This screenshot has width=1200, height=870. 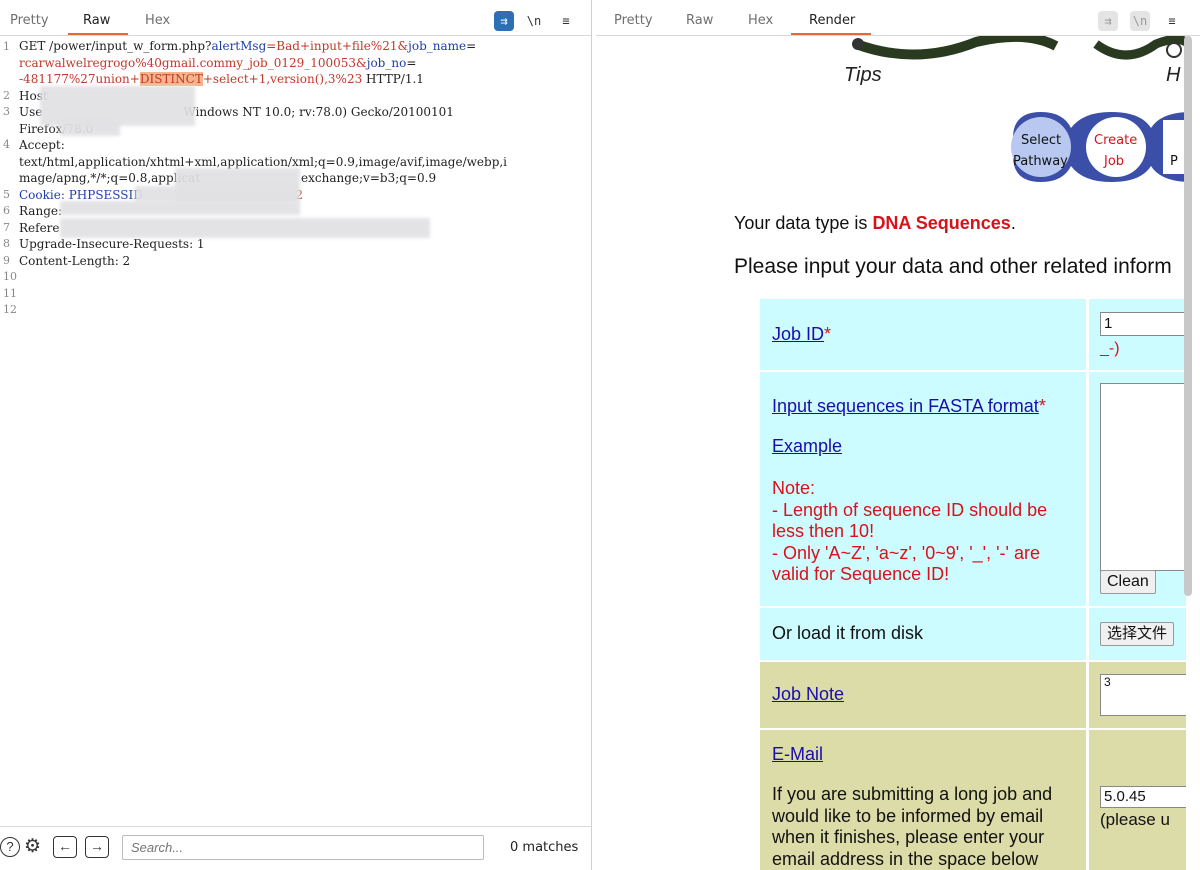 I want to click on header-content-length: Content-Length: 2, so click(x=75, y=260).